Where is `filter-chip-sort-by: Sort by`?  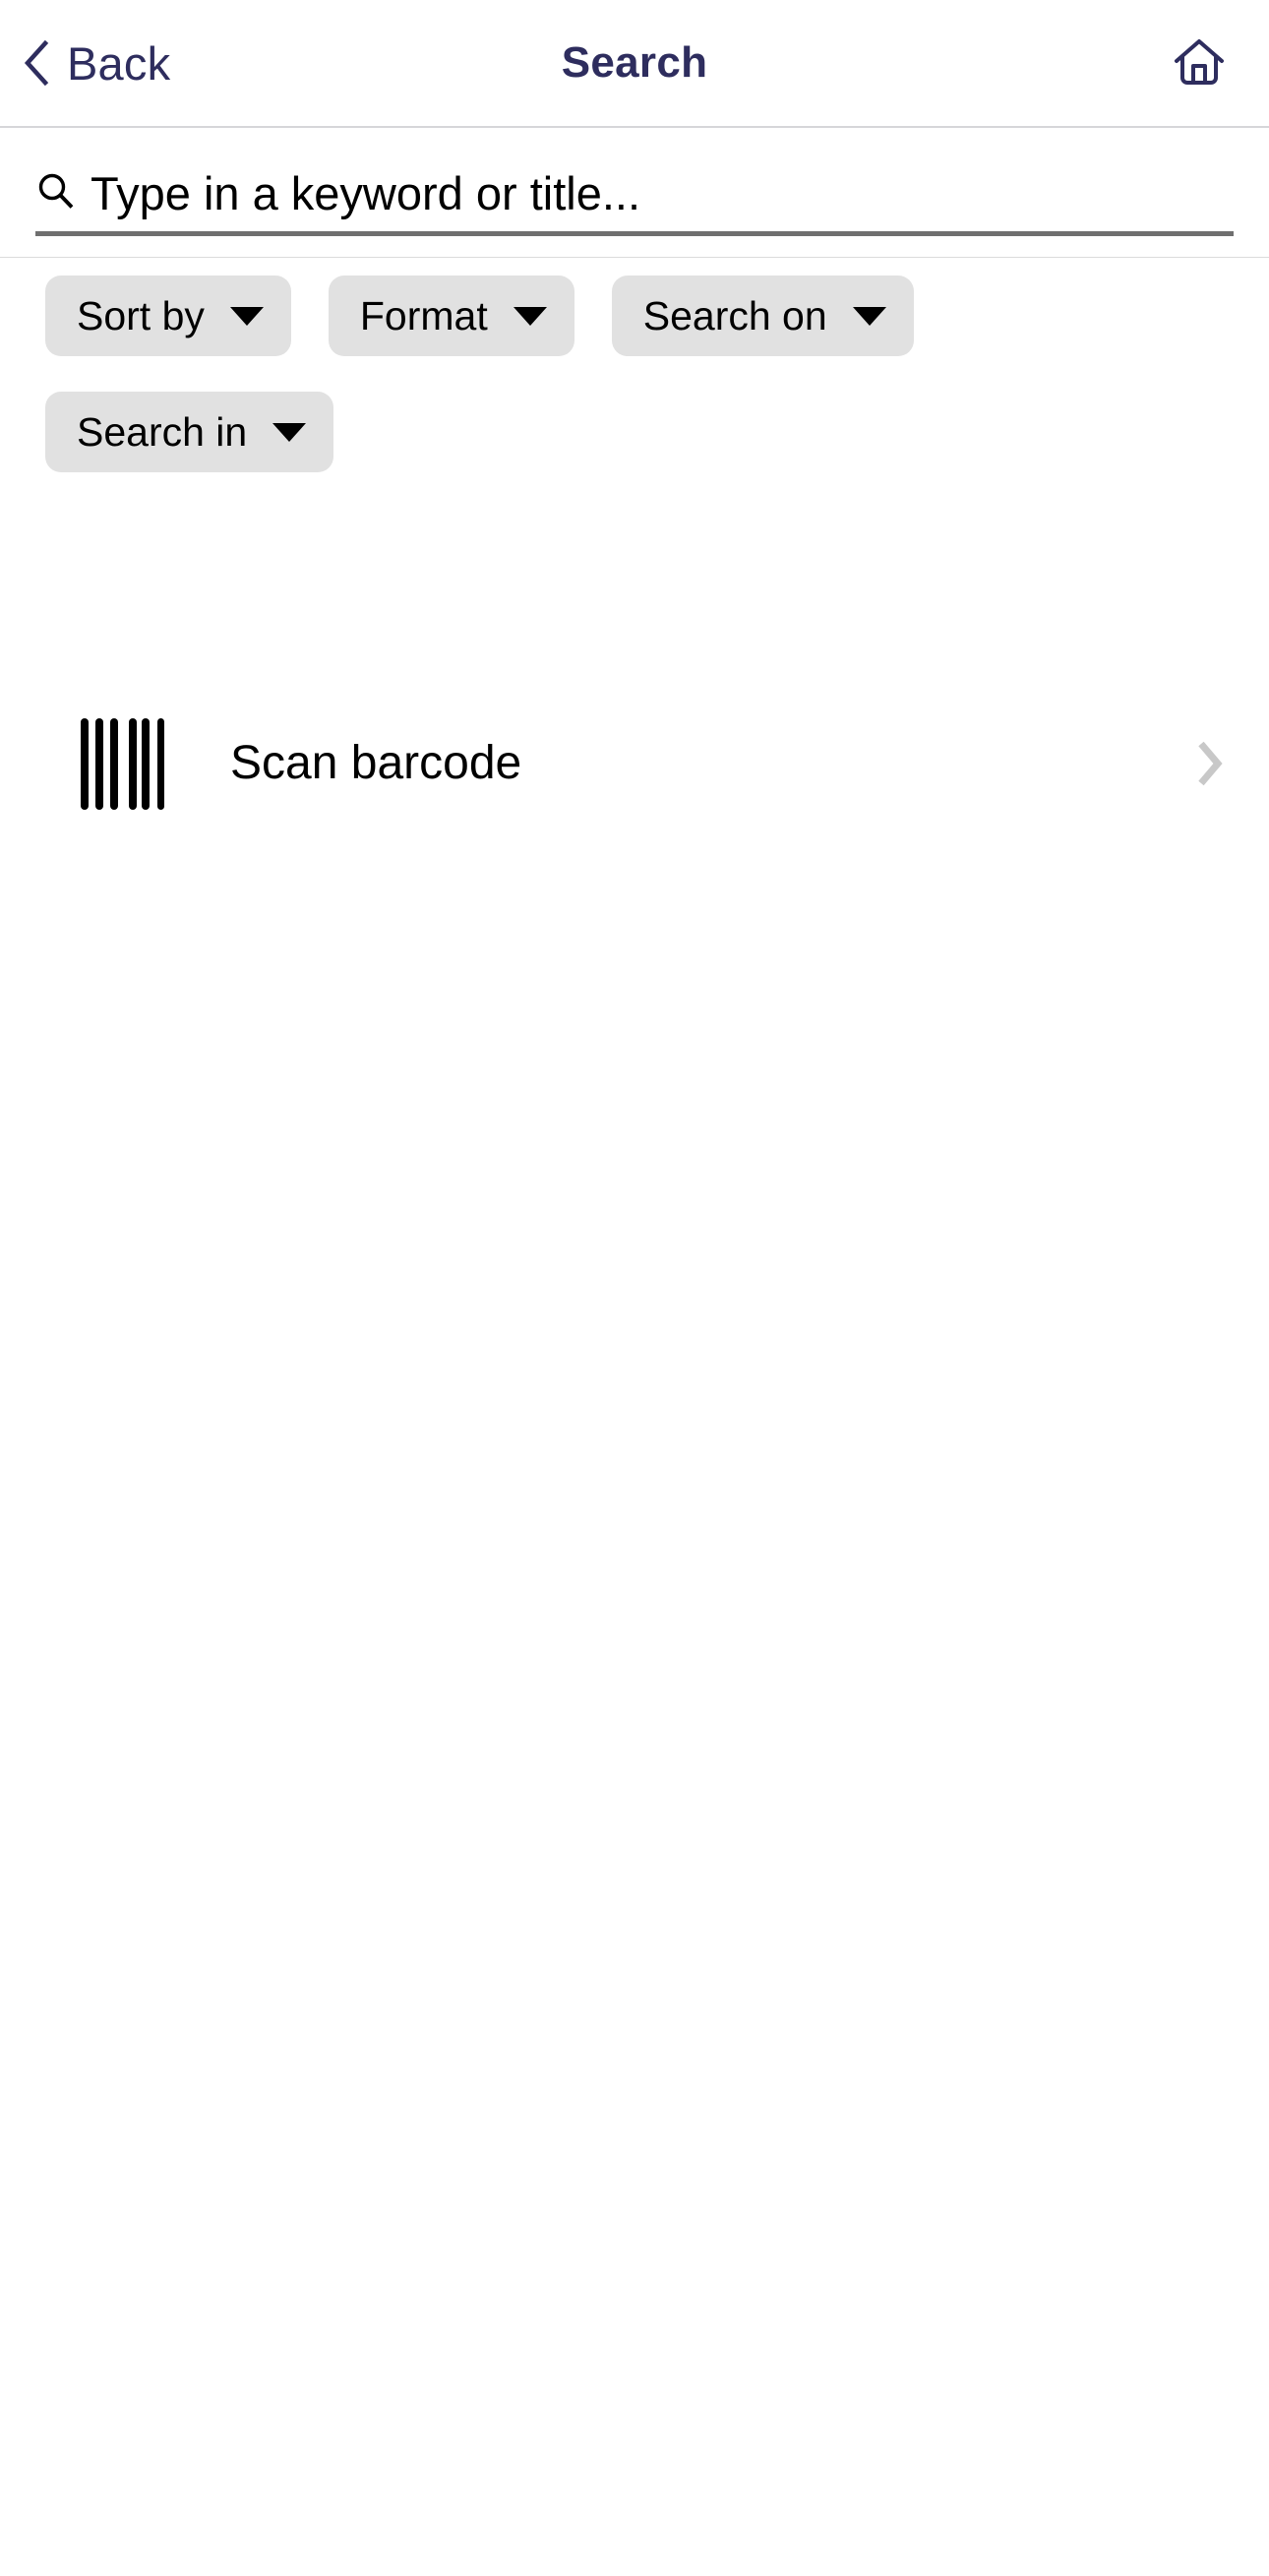
filter-chip-sort-by: Sort by is located at coordinates (168, 316).